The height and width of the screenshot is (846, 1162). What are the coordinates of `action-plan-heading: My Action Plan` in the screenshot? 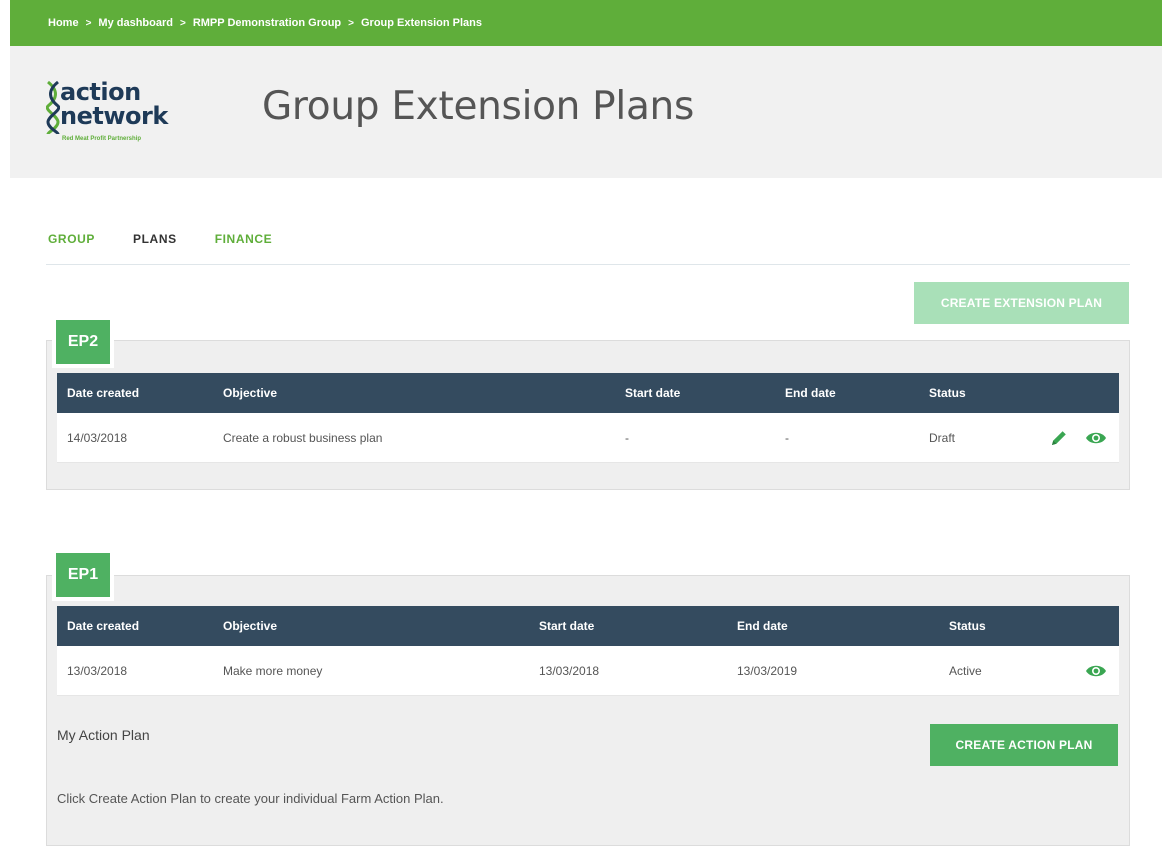 It's located at (103, 735).